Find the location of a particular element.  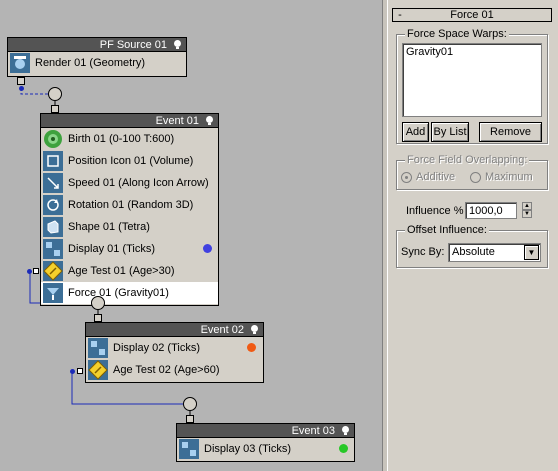

add-button: Add is located at coordinates (415, 132).